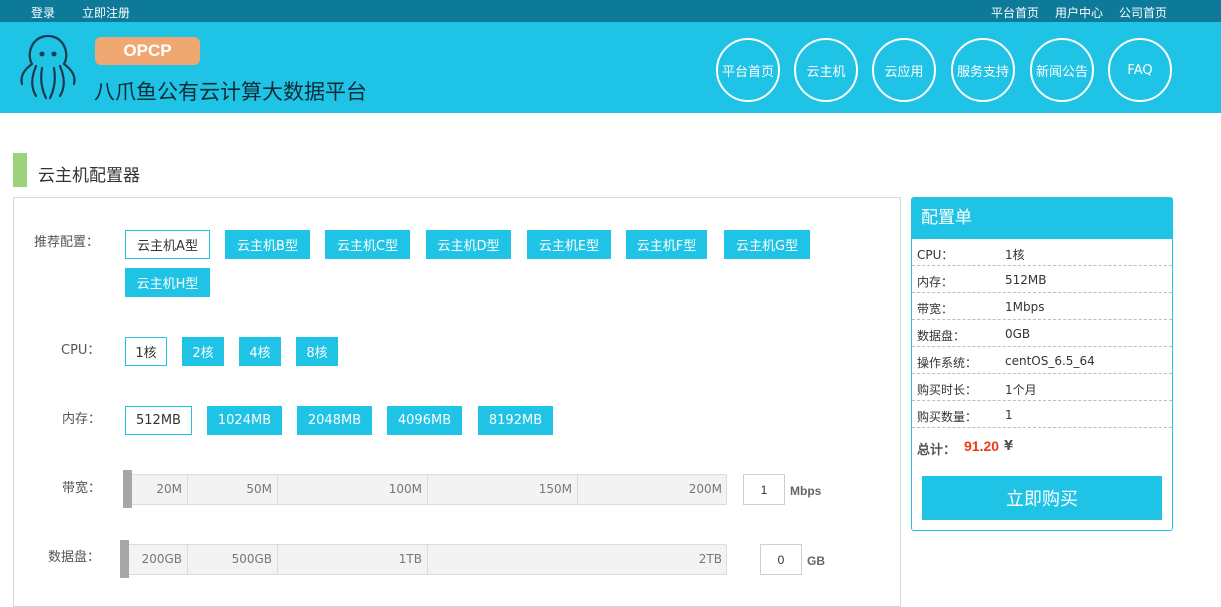  Describe the element at coordinates (941, 336) in the screenshot. I see `order-row-key: 数据盘：` at that location.